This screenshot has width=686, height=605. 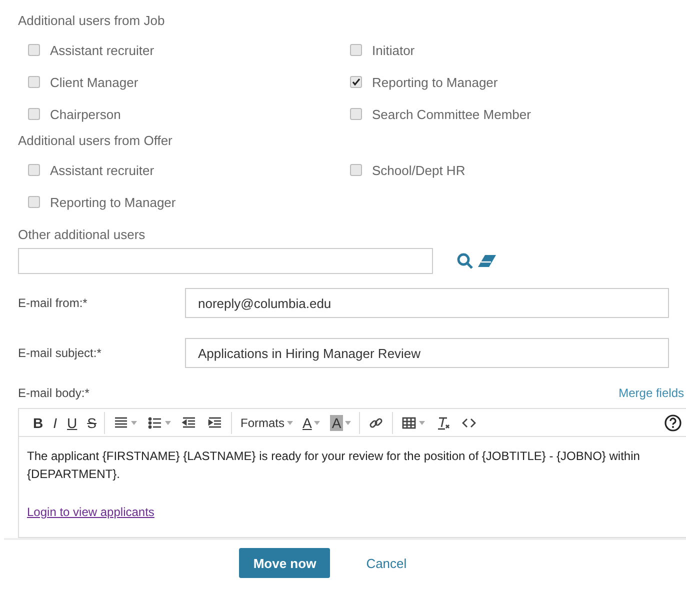 What do you see at coordinates (443, 422) in the screenshot?
I see `clear-format-icon` at bounding box center [443, 422].